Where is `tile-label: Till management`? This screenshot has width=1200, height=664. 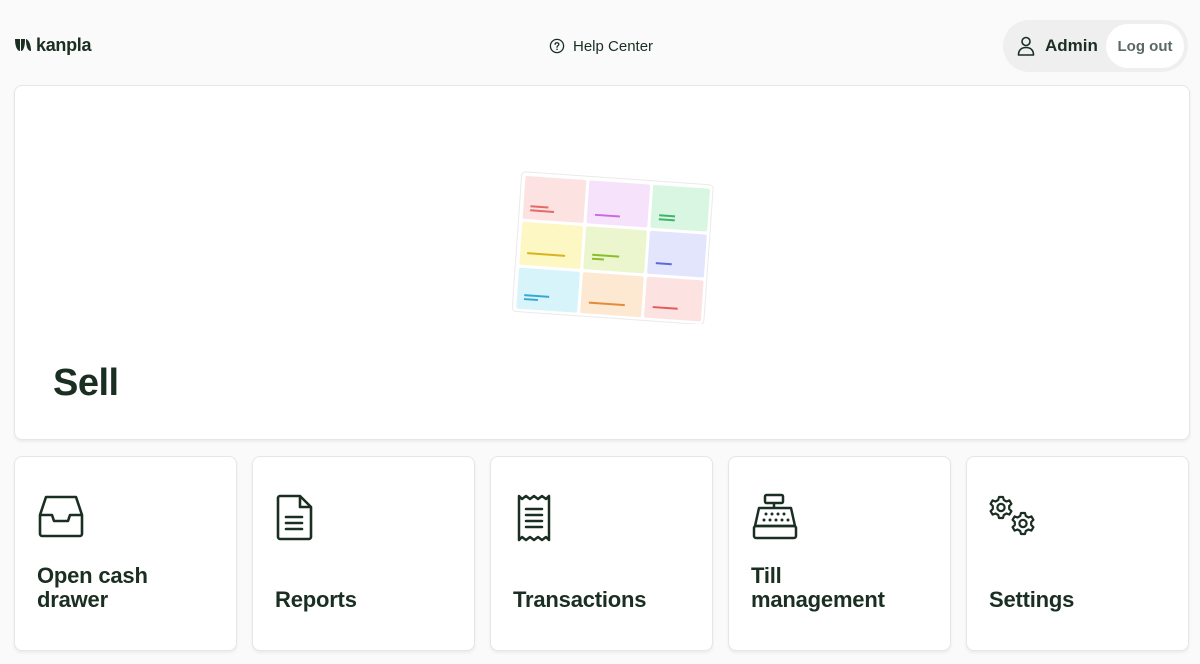 tile-label: Till management is located at coordinates (818, 587).